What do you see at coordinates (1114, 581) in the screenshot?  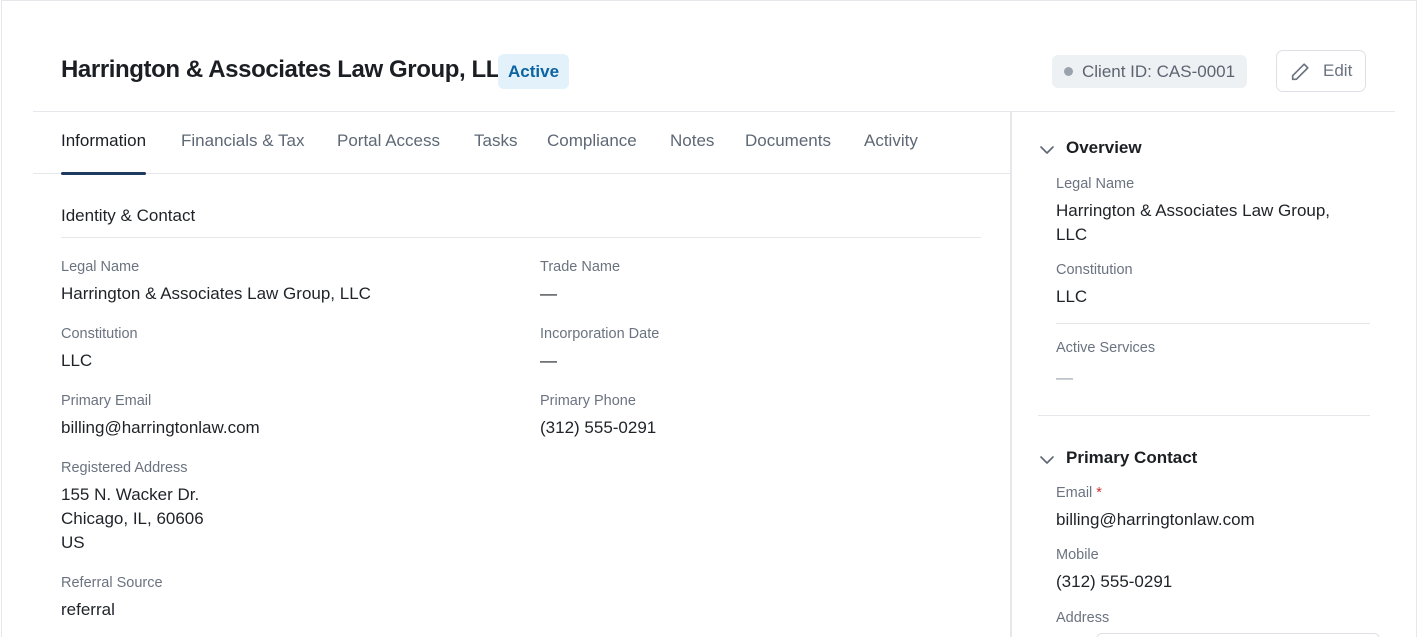 I see `contact-mobile-value: (312) 555-0291` at bounding box center [1114, 581].